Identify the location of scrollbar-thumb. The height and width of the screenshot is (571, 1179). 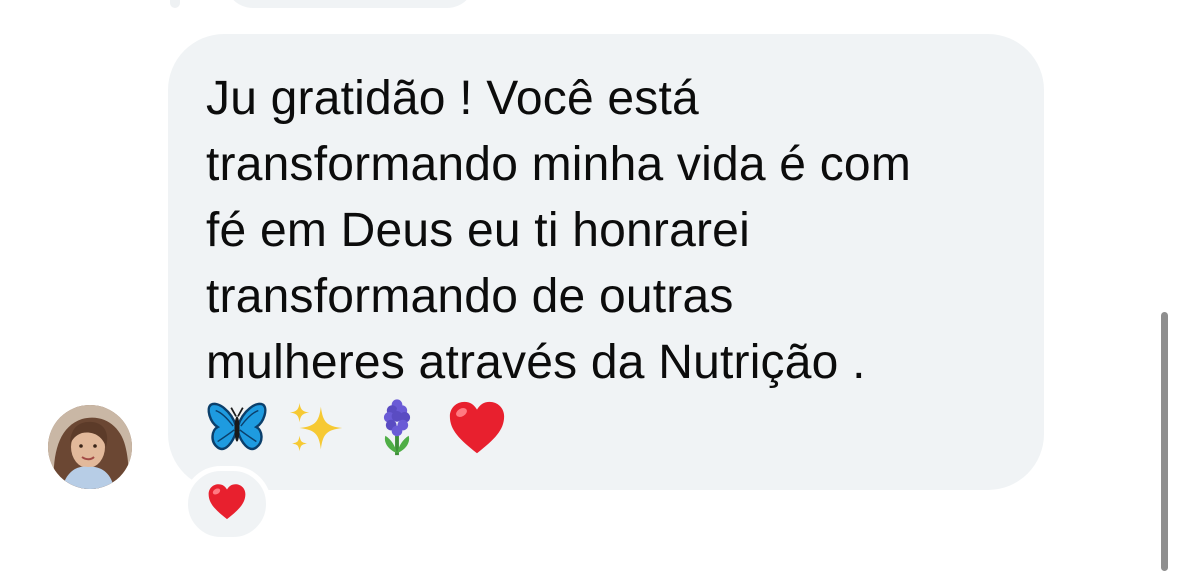
(1164, 441).